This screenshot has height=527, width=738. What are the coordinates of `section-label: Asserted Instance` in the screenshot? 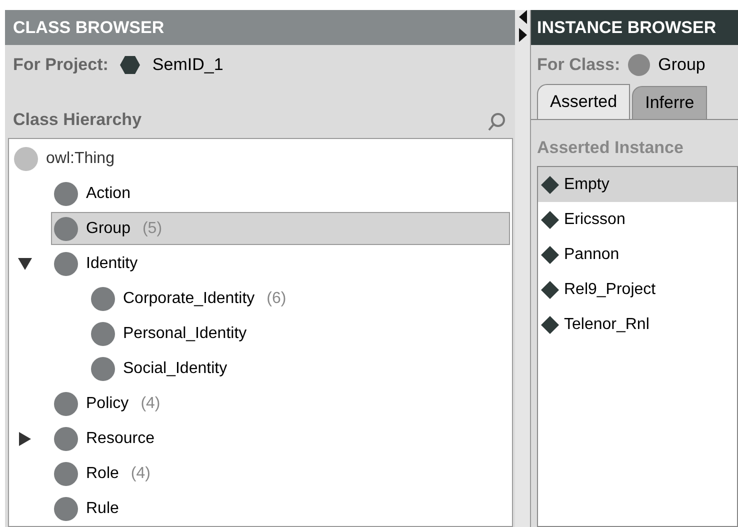 It's located at (610, 147).